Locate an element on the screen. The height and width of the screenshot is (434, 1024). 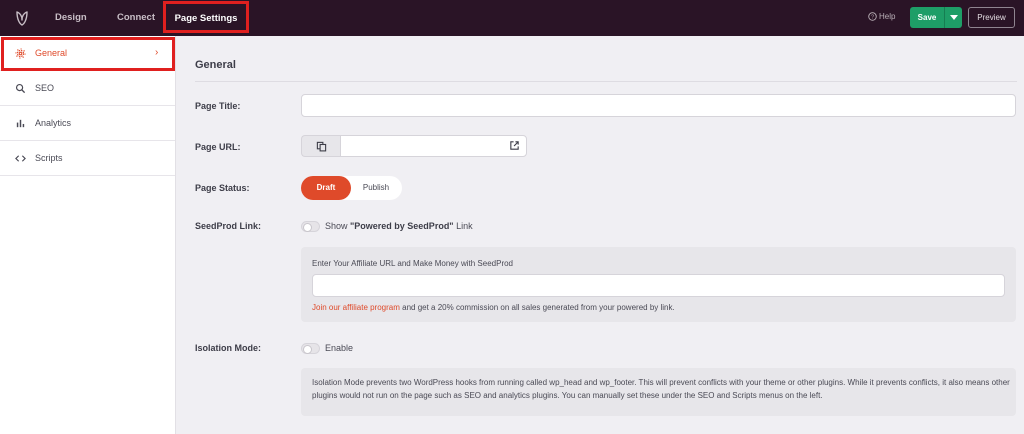
tab-connect: Connect is located at coordinates (136, 18).